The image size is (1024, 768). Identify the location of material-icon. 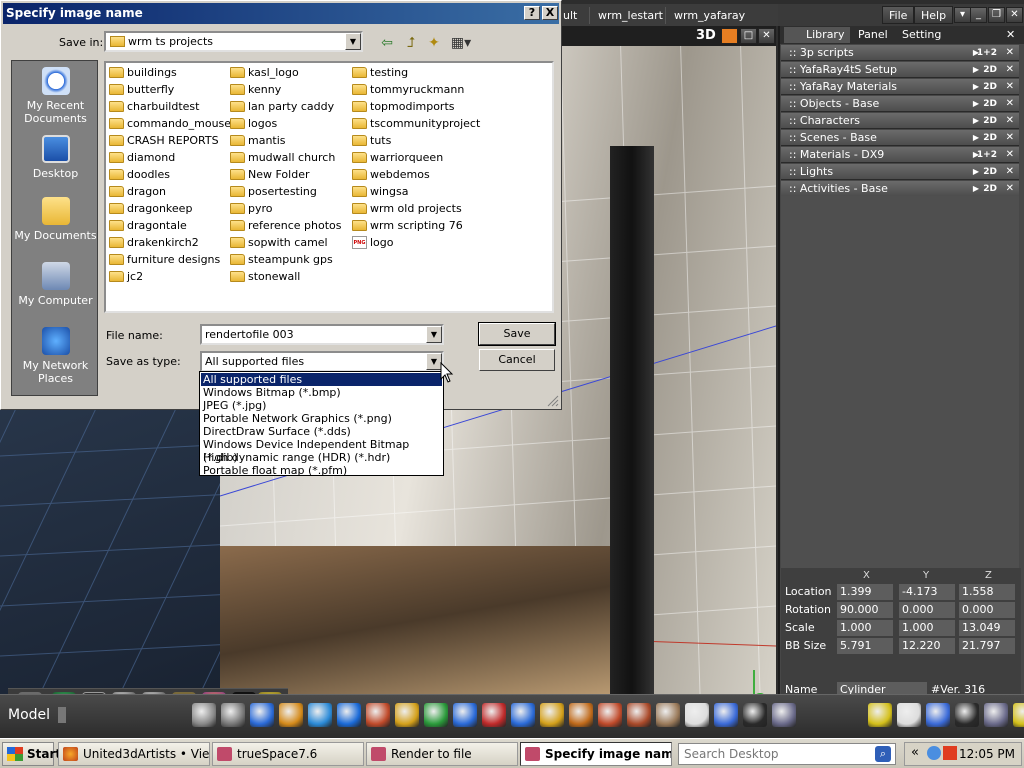
(639, 715).